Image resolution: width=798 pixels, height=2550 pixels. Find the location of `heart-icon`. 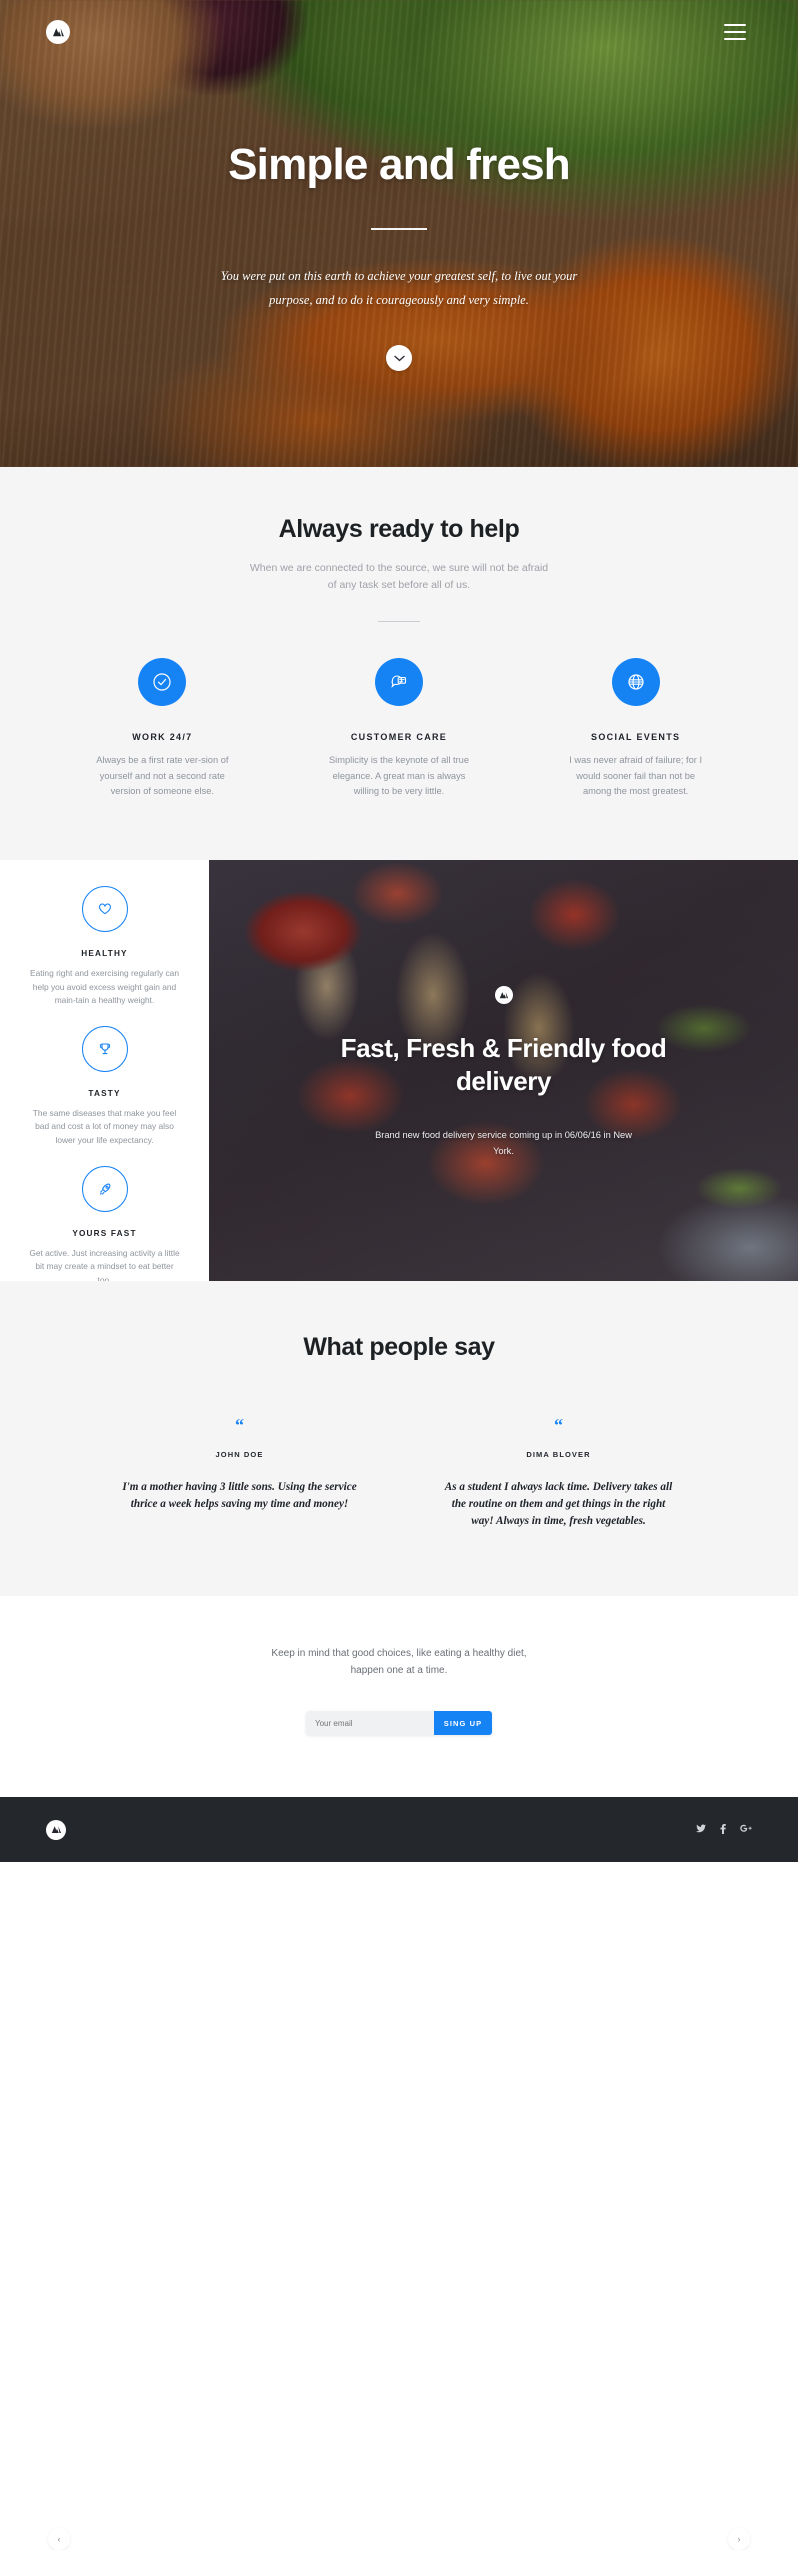

heart-icon is located at coordinates (104, 908).